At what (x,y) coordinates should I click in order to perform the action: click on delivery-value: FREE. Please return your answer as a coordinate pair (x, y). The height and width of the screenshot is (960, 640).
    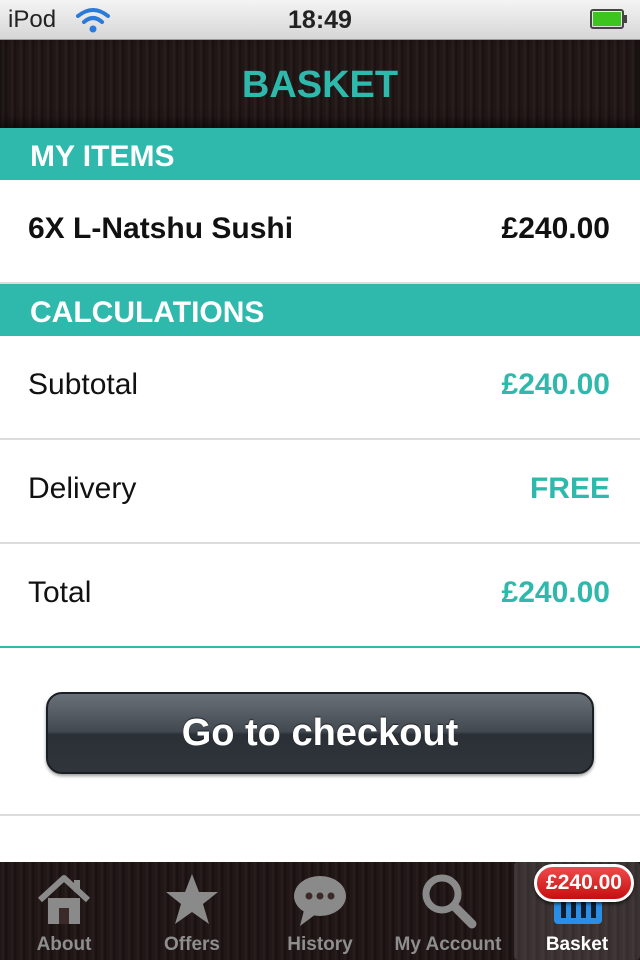
    Looking at the image, I should click on (569, 488).